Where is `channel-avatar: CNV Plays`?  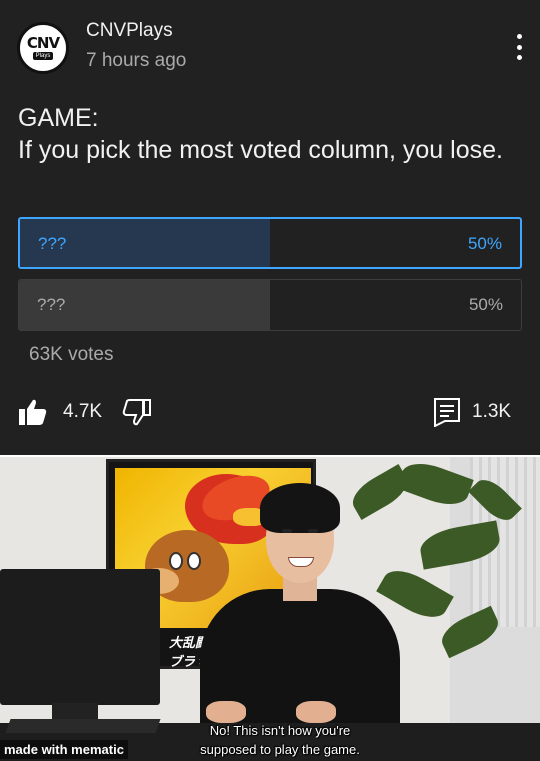 channel-avatar: CNV Plays is located at coordinates (43, 48).